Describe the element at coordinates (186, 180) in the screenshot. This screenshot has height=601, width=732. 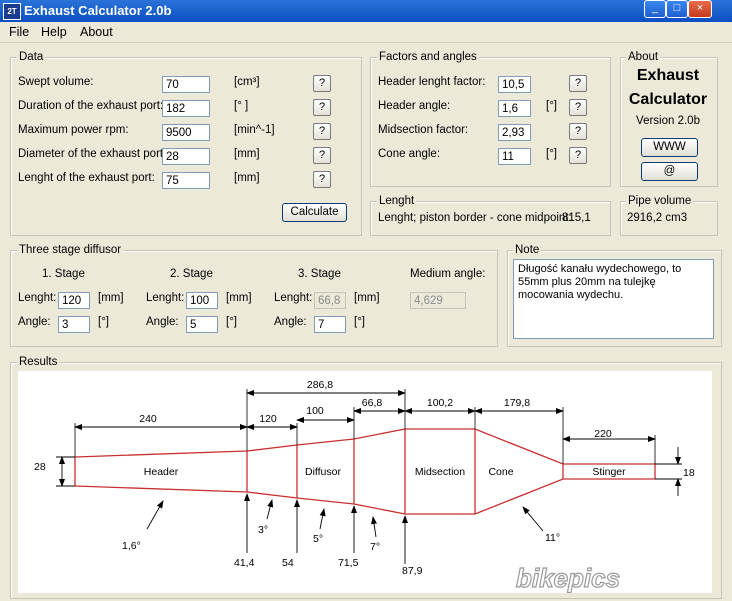
I see `port-length-input: 75` at that location.